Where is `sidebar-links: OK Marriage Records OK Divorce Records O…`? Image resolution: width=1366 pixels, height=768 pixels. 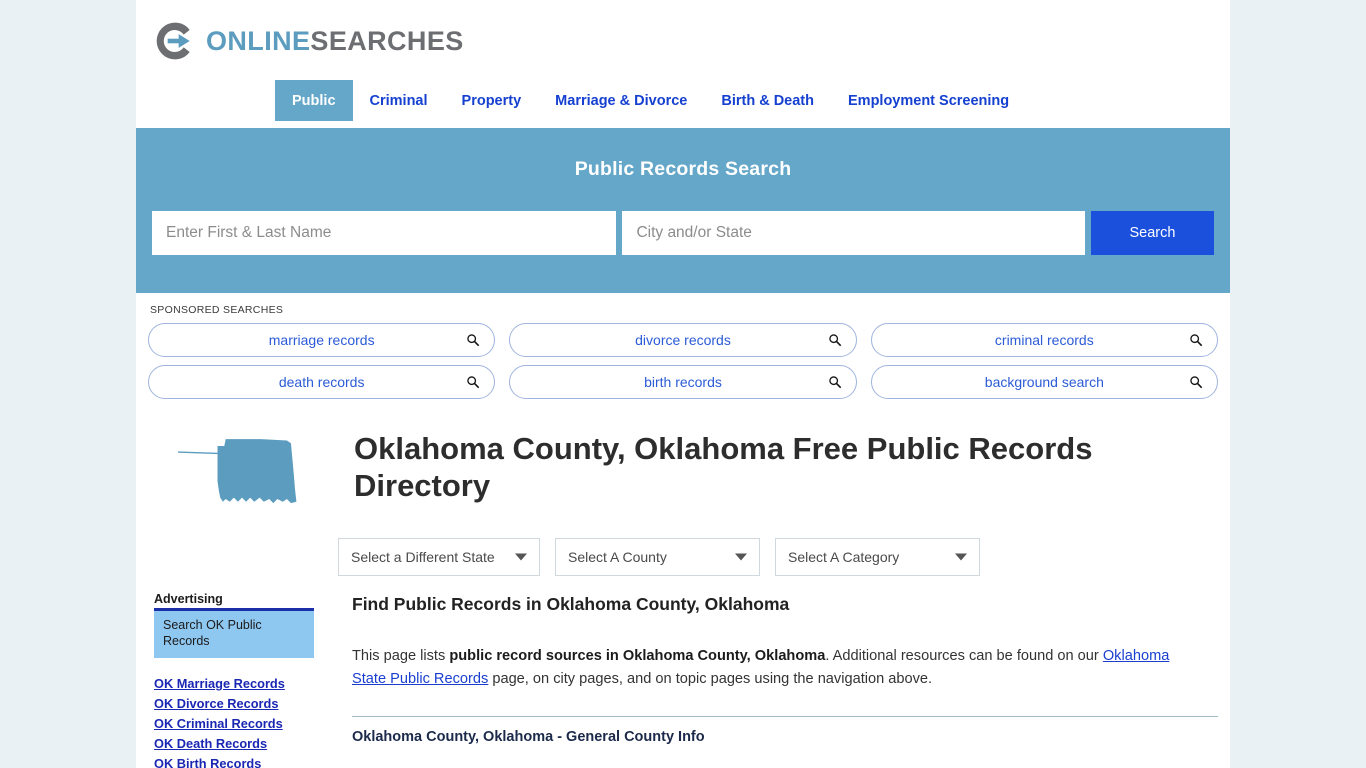
sidebar-links: OK Marriage Records OK Divorce Records O… is located at coordinates (241, 721).